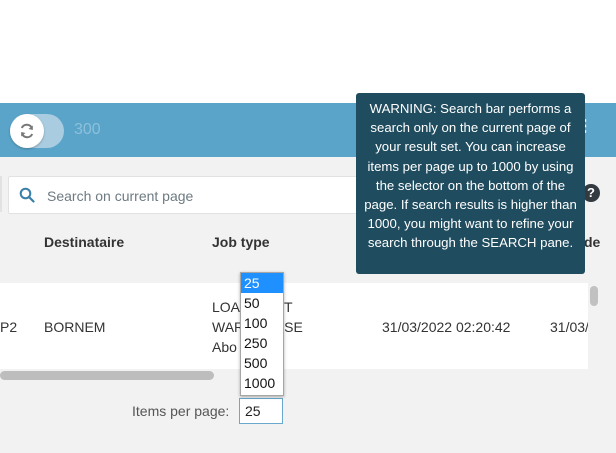  I want to click on job-type-line: Abo, so click(224, 347).